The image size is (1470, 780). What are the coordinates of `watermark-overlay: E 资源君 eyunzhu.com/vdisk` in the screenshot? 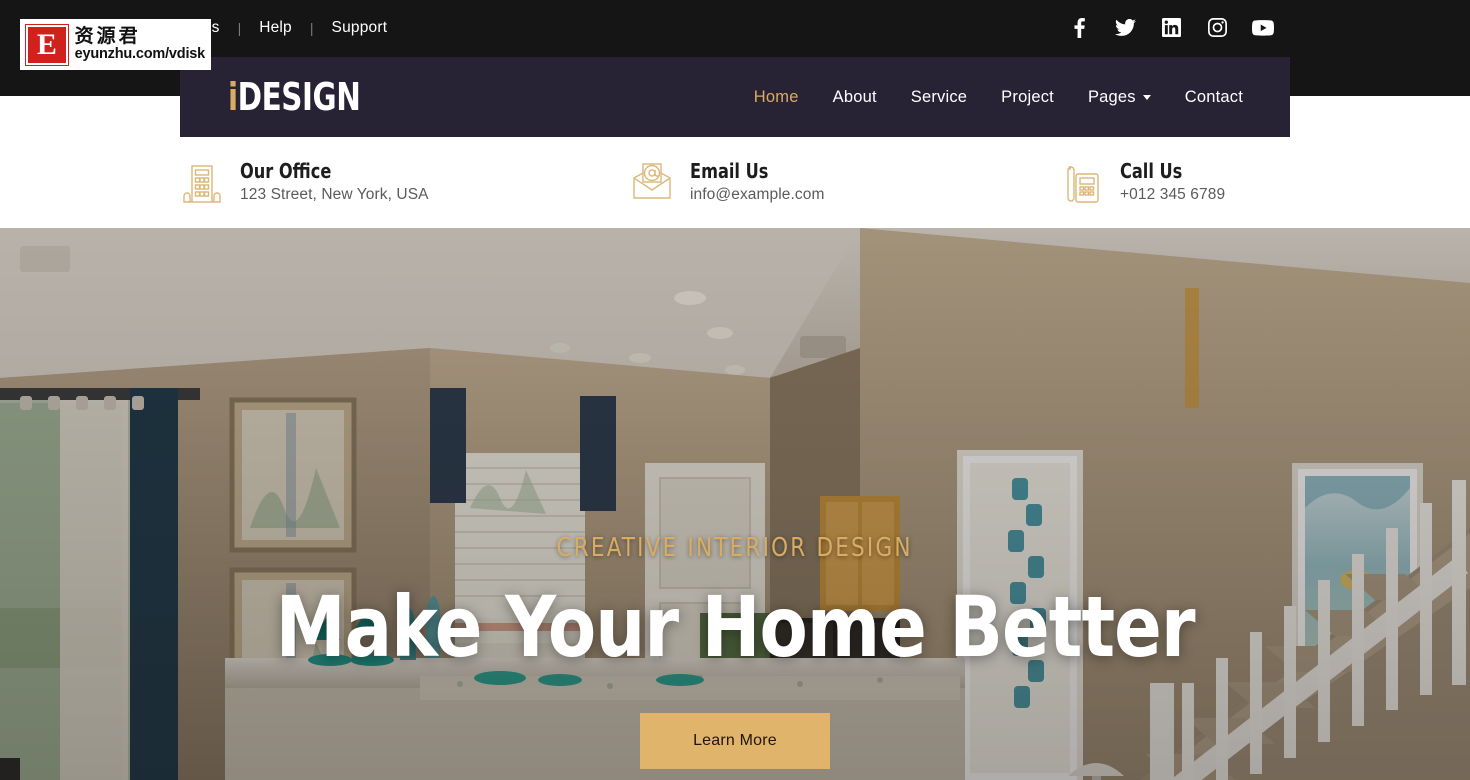 It's located at (115, 44).